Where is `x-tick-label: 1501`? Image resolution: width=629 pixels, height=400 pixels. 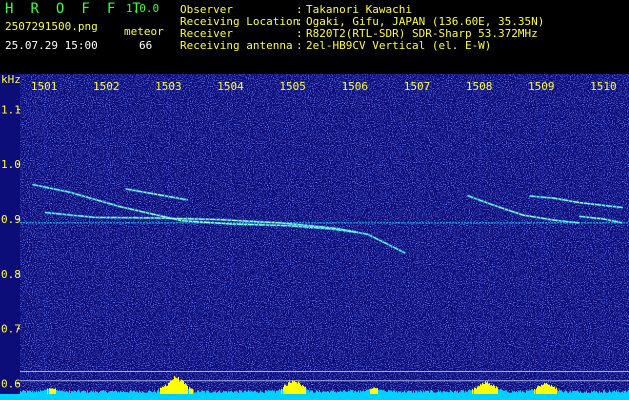 x-tick-label: 1501 is located at coordinates (44, 86).